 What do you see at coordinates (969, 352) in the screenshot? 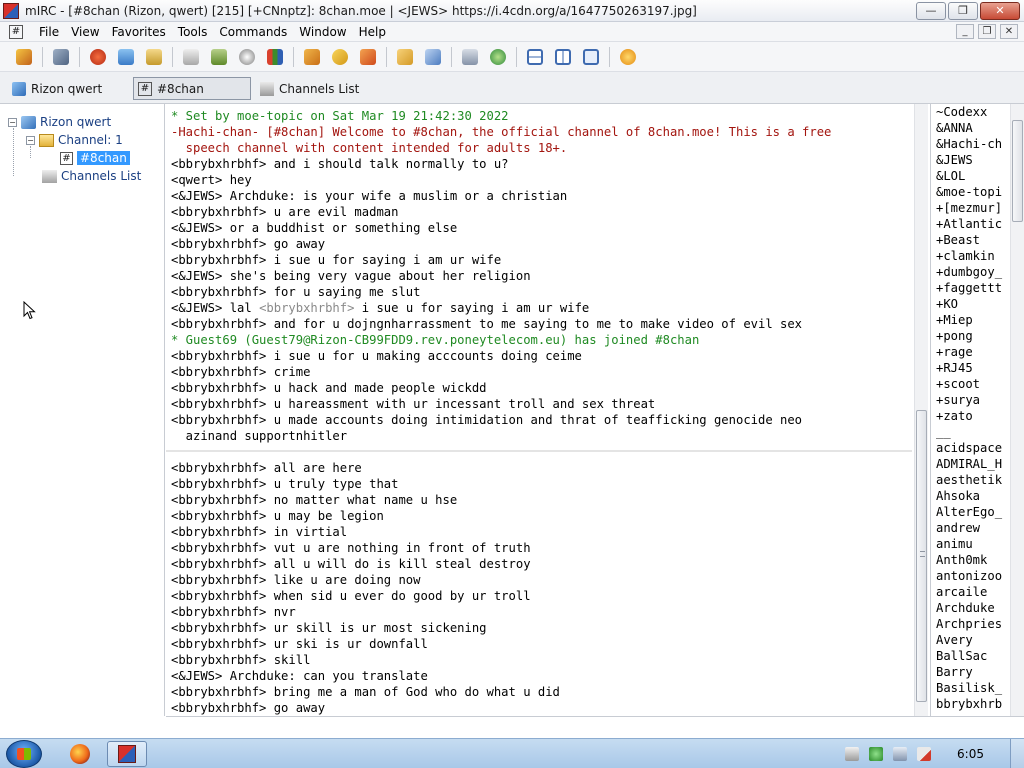
I see `nick-item: +rage` at bounding box center [969, 352].